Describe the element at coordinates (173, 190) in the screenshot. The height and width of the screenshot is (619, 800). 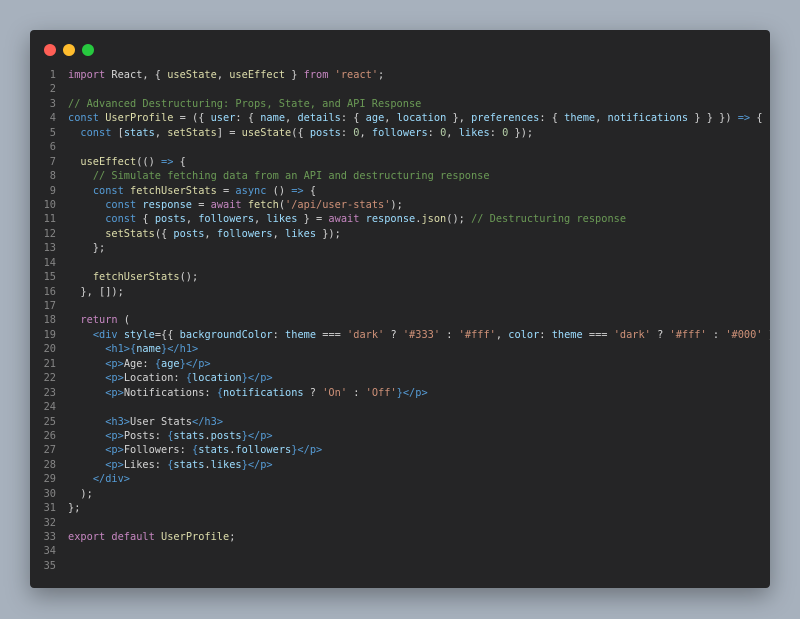
I see `code-token: fetchUserStats` at that location.